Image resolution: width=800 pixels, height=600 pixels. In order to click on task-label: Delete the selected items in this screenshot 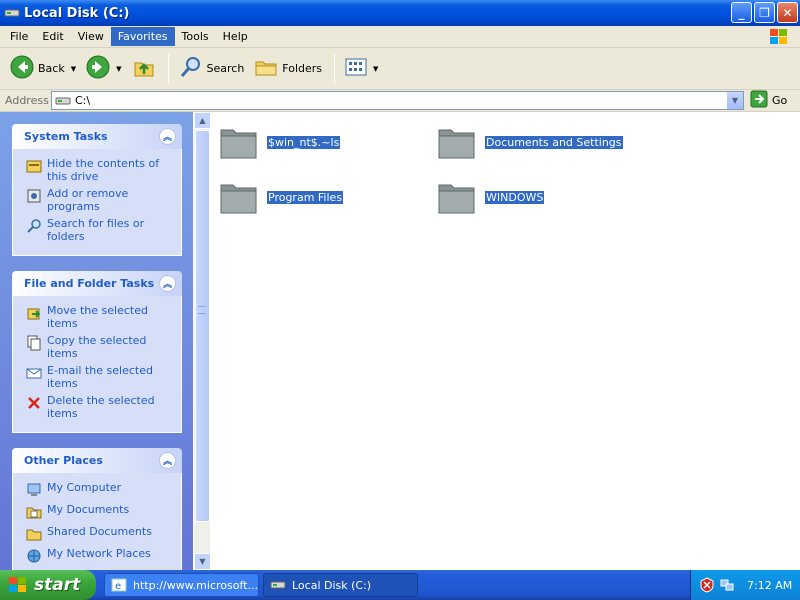, I will do `click(101, 407)`.